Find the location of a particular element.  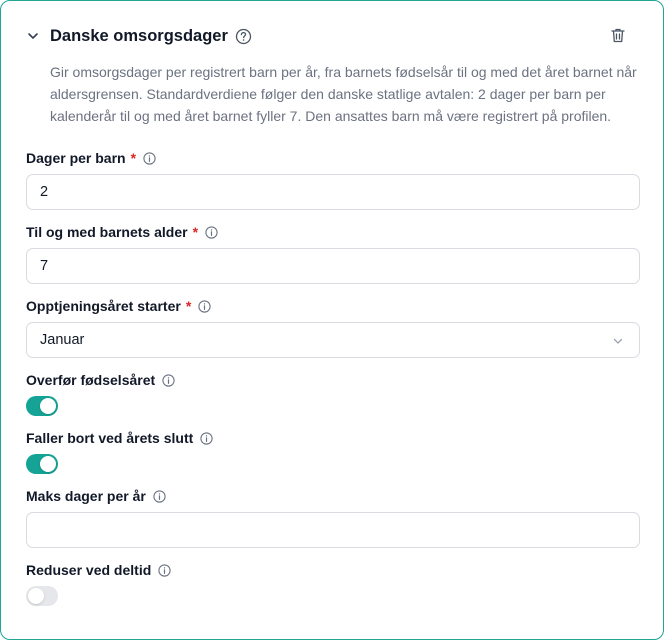

earning-year-start-select: Januar is located at coordinates (333, 340).